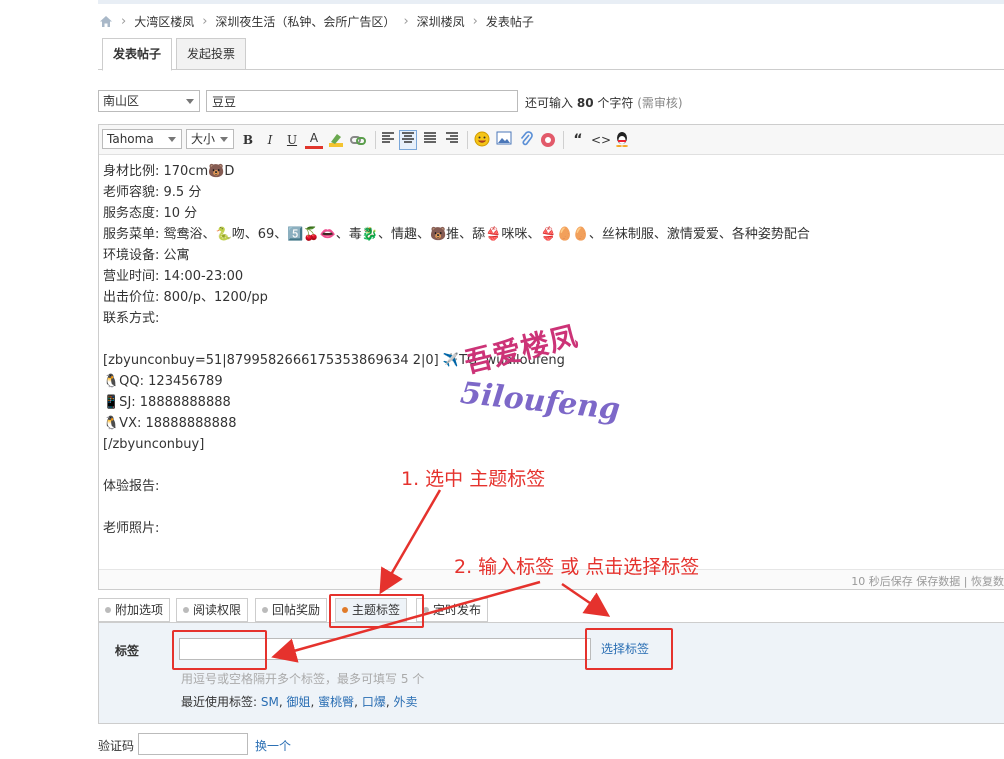  Describe the element at coordinates (121, 101) in the screenshot. I see `category-value: 南山区` at that location.